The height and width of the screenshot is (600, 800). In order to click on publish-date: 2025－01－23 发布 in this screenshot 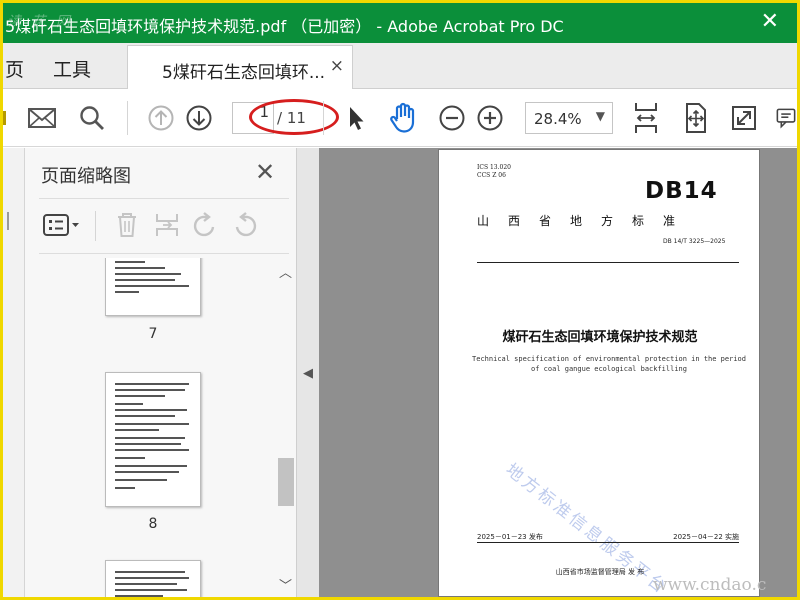, I will do `click(510, 537)`.